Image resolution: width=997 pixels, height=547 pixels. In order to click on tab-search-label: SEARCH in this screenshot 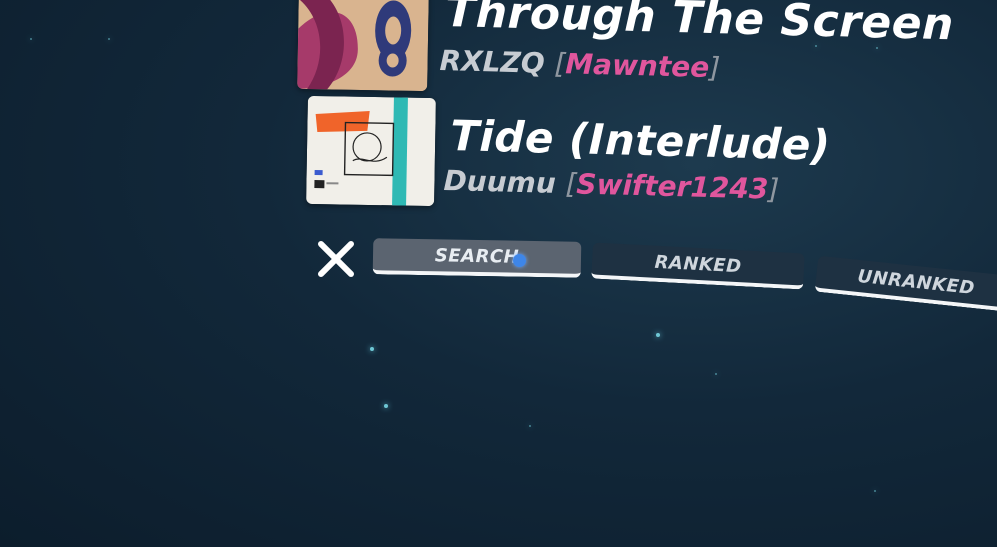, I will do `click(477, 256)`.